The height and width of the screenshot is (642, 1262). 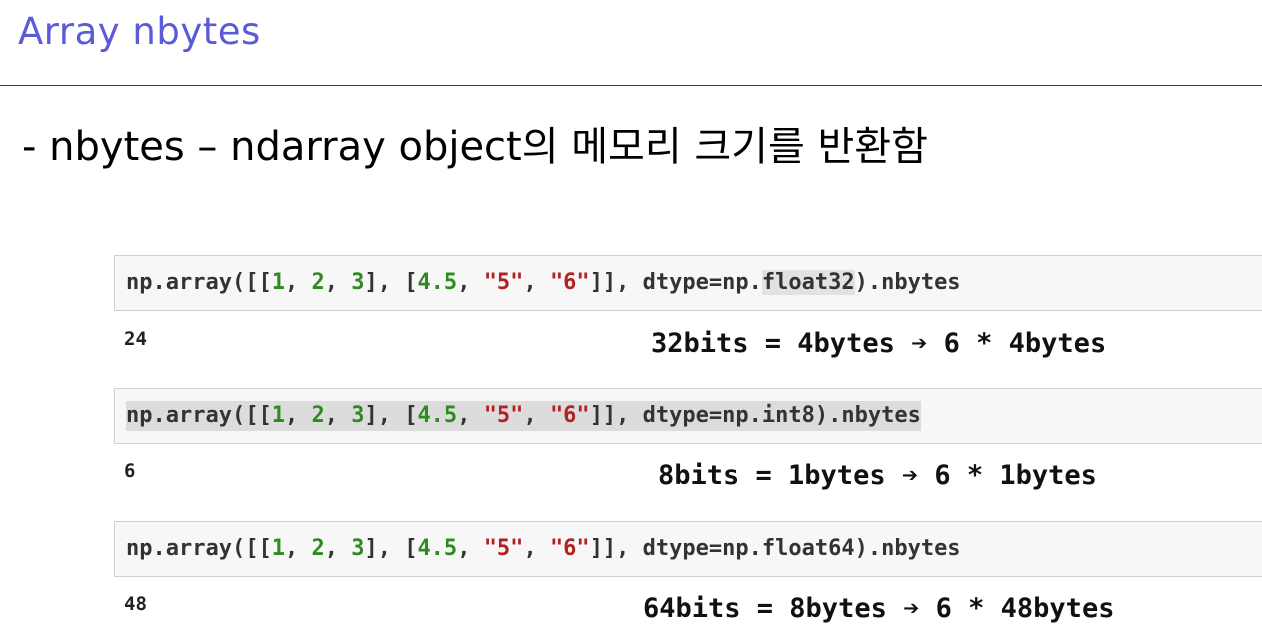 What do you see at coordinates (879, 608) in the screenshot?
I see `explanation-note: 64bits = 8bytes ➔ 6 * 48bytes` at bounding box center [879, 608].